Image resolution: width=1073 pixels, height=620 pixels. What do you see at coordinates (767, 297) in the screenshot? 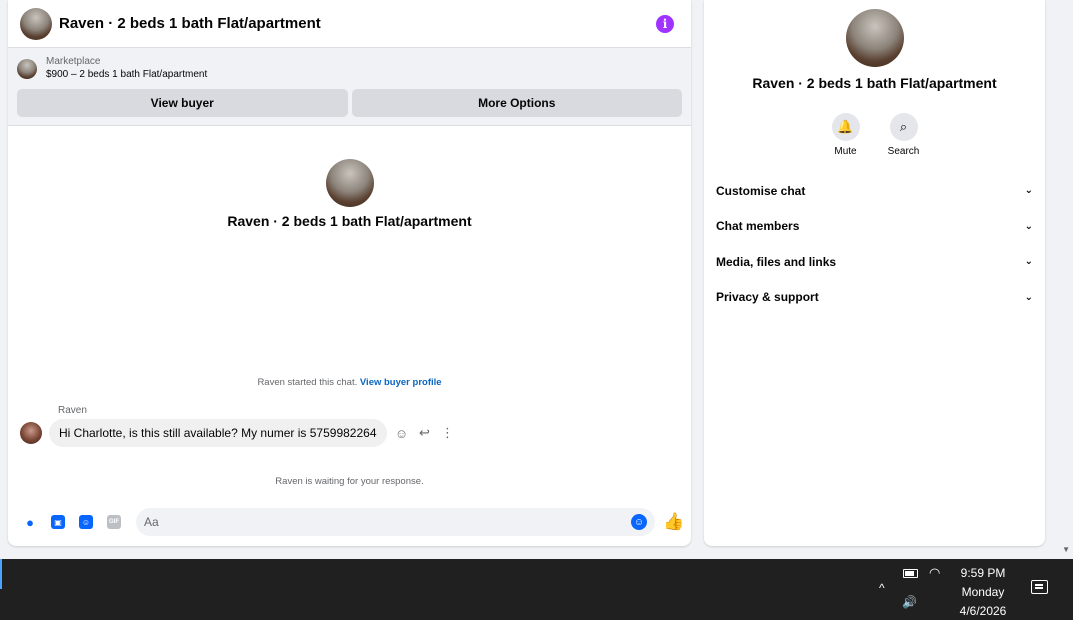
I see `privacy-support-label: Privacy & support` at bounding box center [767, 297].